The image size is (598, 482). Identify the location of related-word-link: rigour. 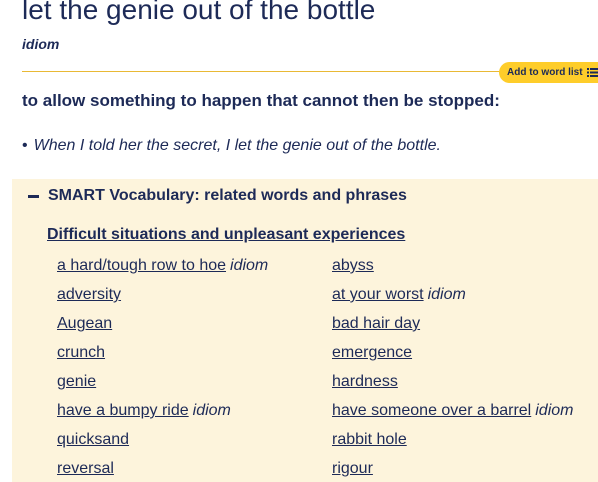
(352, 468).